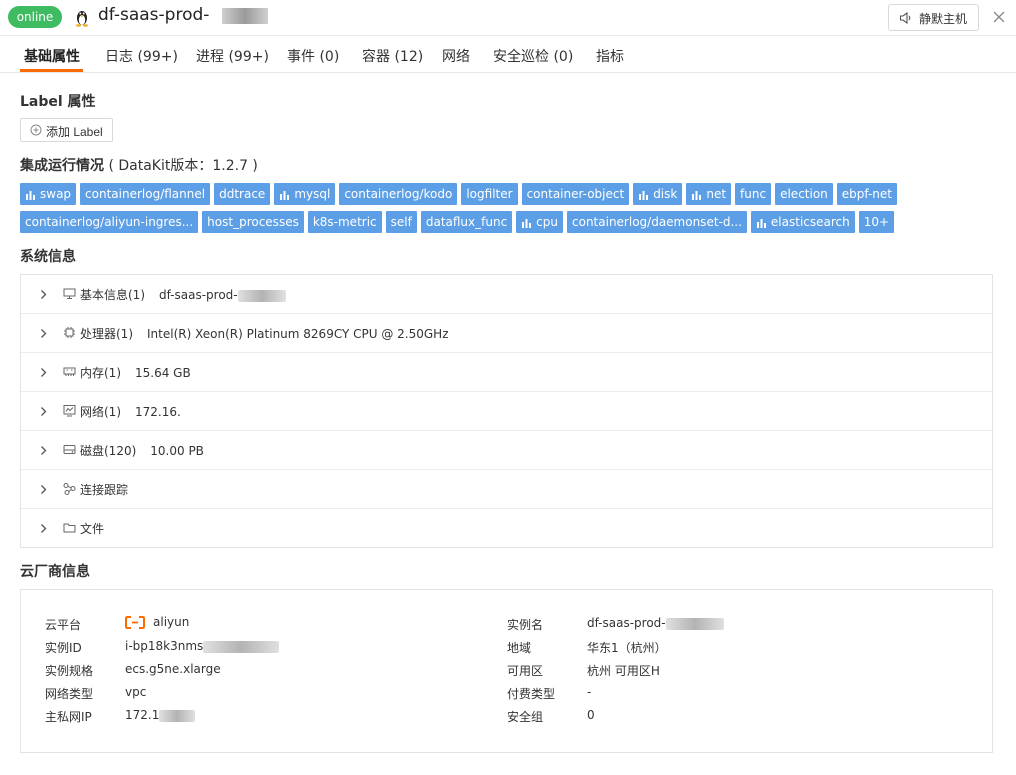  What do you see at coordinates (74, 132) in the screenshot?
I see `add-label-text: 添加 Label` at bounding box center [74, 132].